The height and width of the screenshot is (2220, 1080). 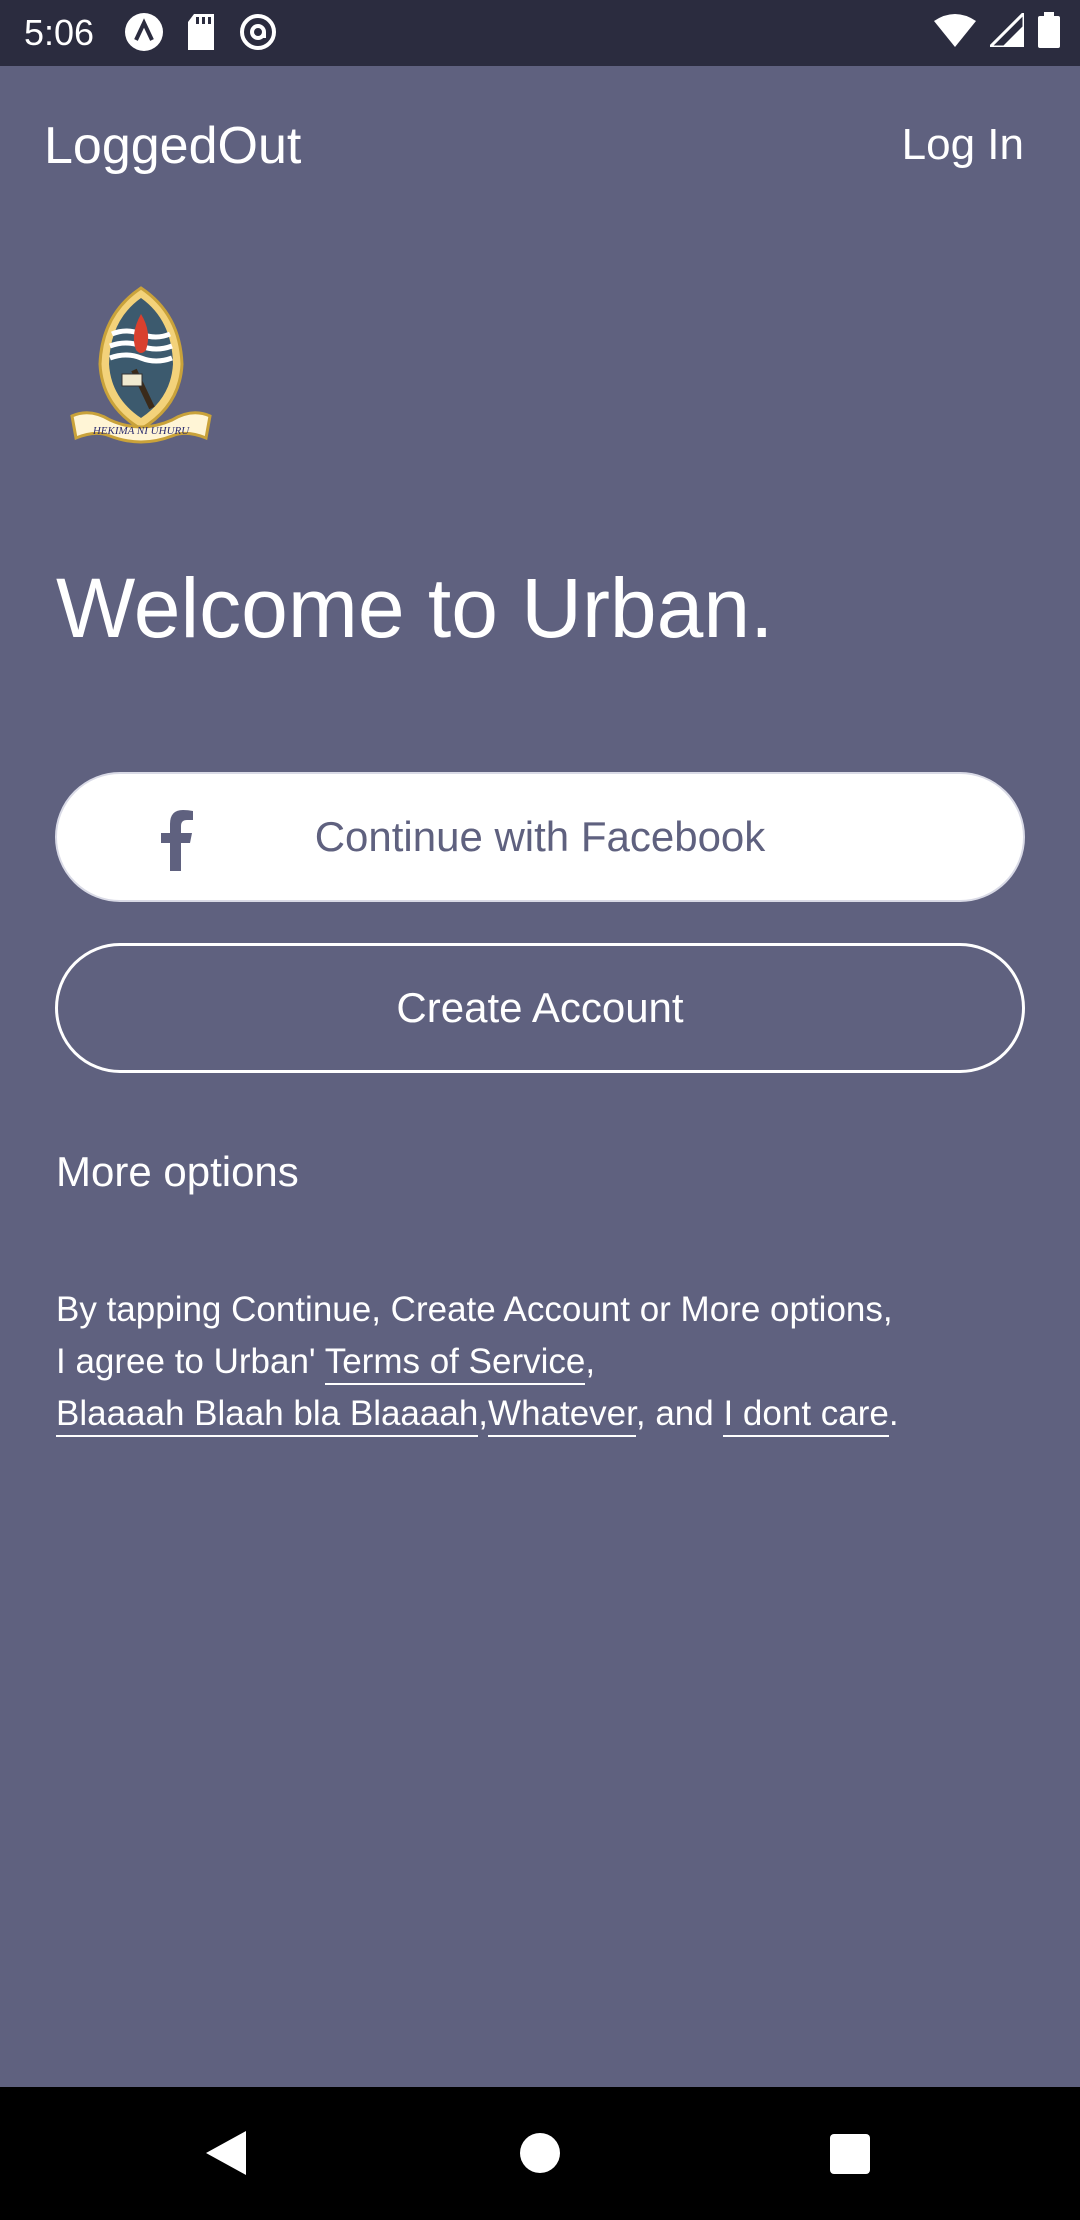 What do you see at coordinates (177, 1172) in the screenshot?
I see `more-options-link: More options` at bounding box center [177, 1172].